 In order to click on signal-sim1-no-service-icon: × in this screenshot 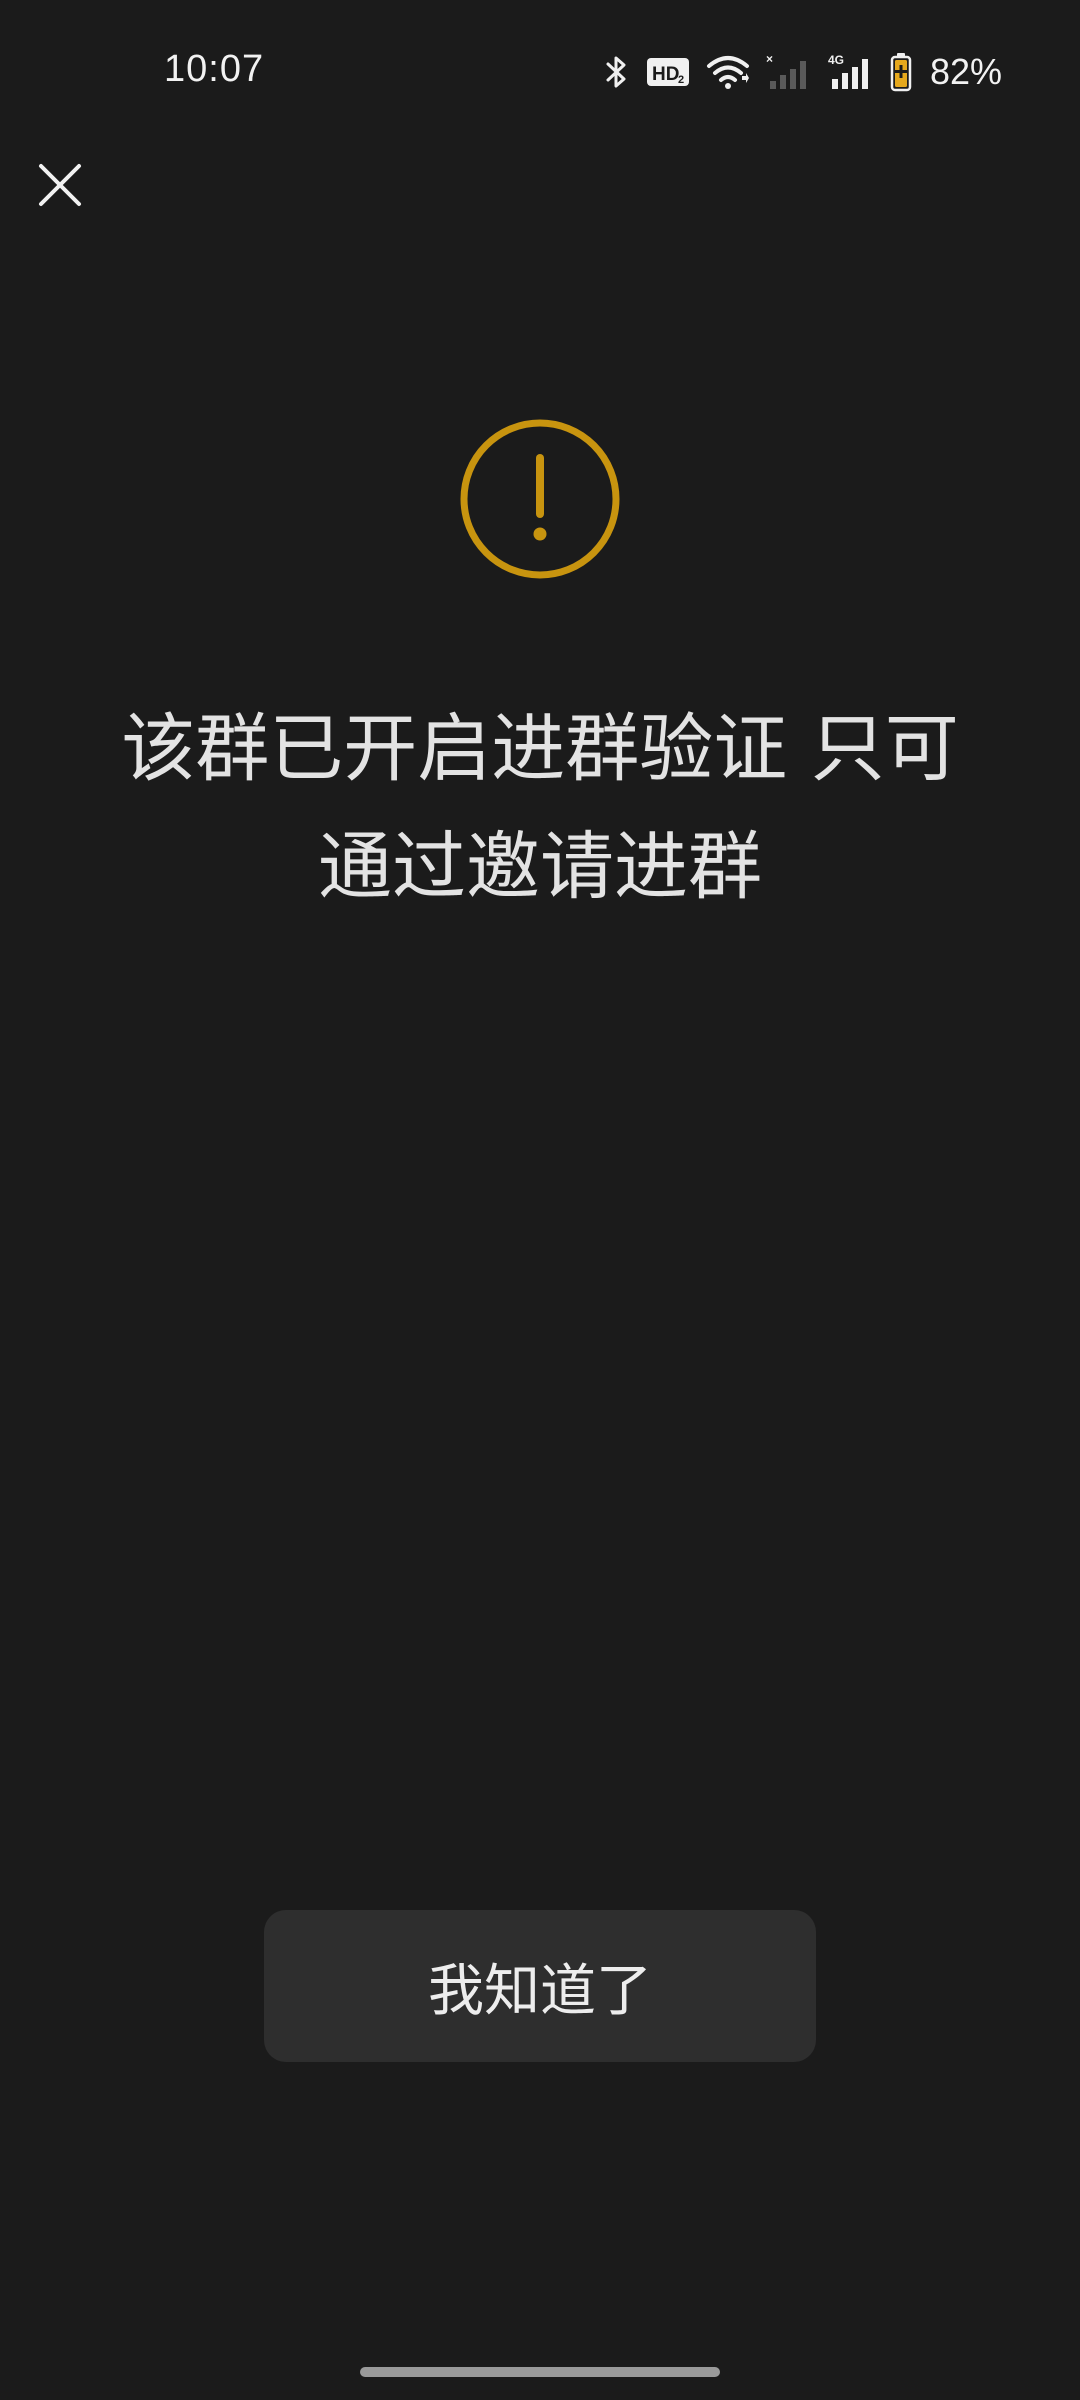, I will do `click(786, 71)`.